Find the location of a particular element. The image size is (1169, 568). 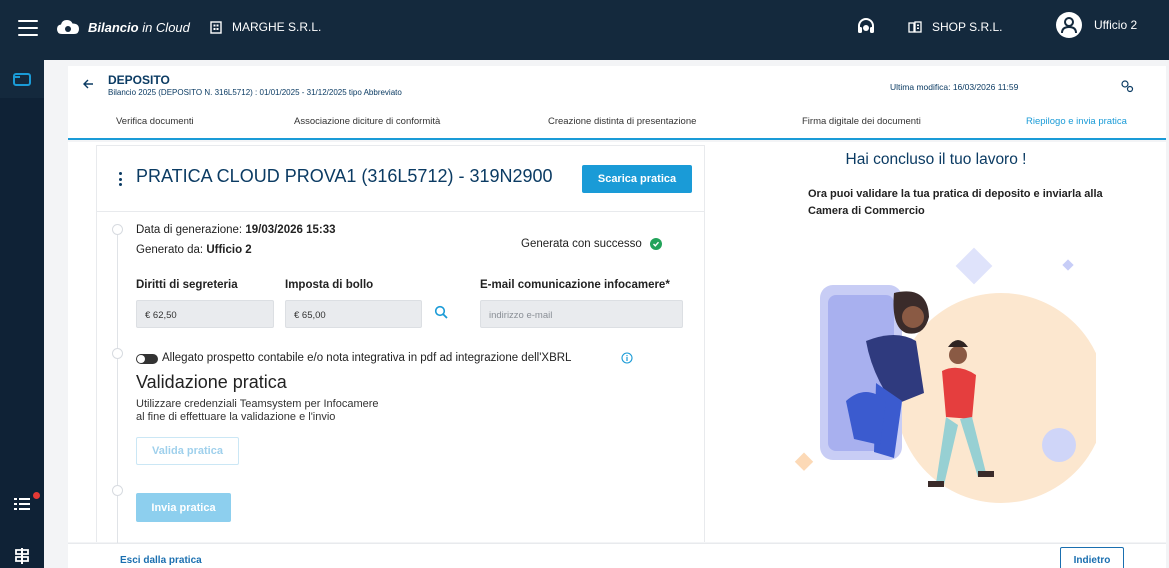

send-practice-button: Invia pratica is located at coordinates (183, 507).